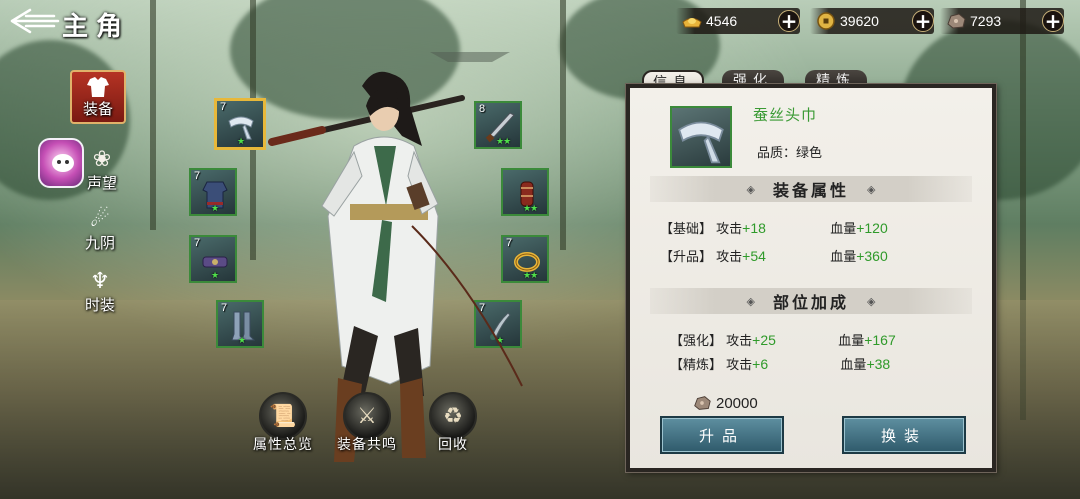  I want to click on side-menu-label: 时装, so click(99, 305).